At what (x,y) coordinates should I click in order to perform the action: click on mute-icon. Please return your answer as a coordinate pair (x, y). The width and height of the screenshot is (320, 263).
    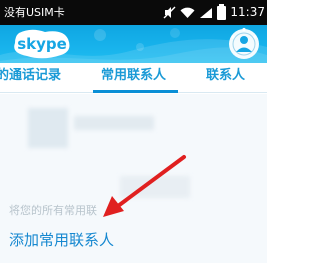
    Looking at the image, I should click on (169, 12).